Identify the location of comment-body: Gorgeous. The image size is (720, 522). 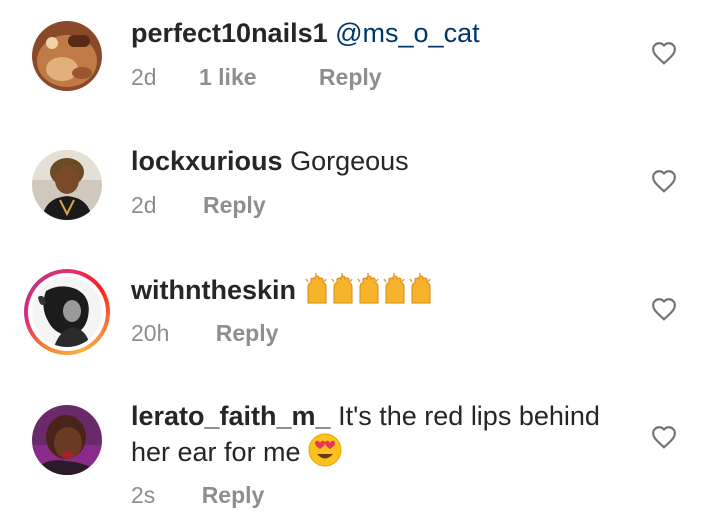
(349, 161).